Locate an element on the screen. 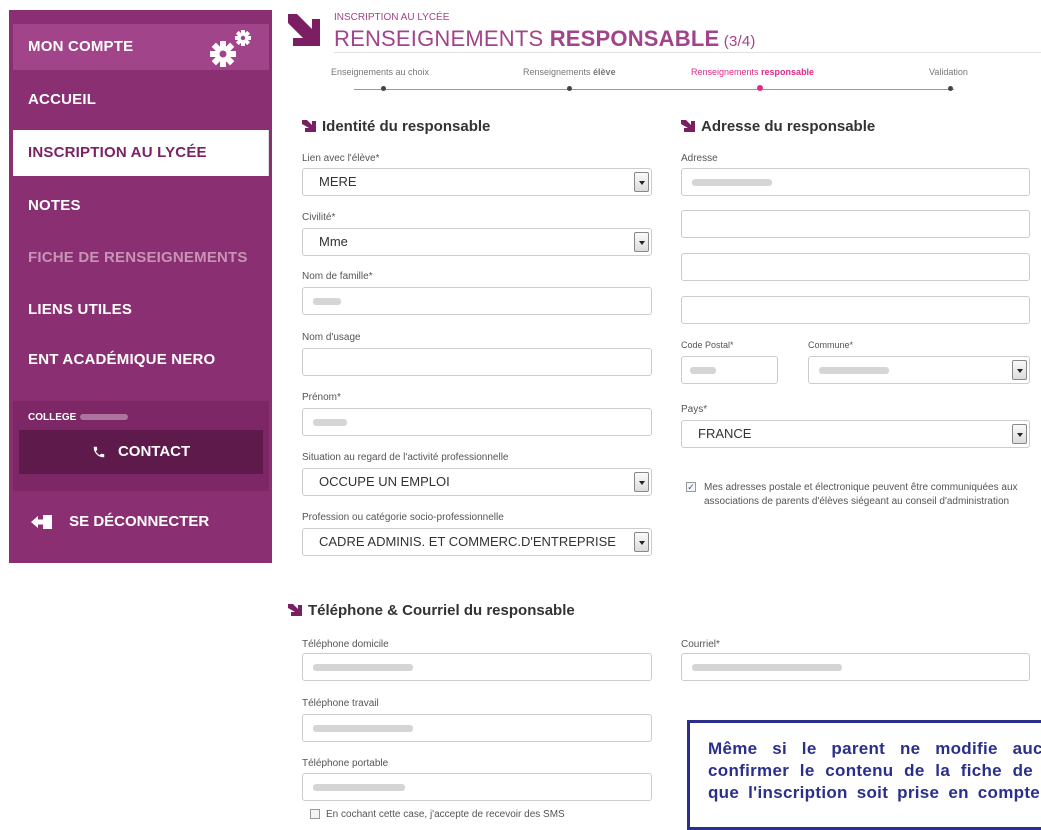 This screenshot has height=830, width=1041. usage-label: Nom d'usage is located at coordinates (331, 337).